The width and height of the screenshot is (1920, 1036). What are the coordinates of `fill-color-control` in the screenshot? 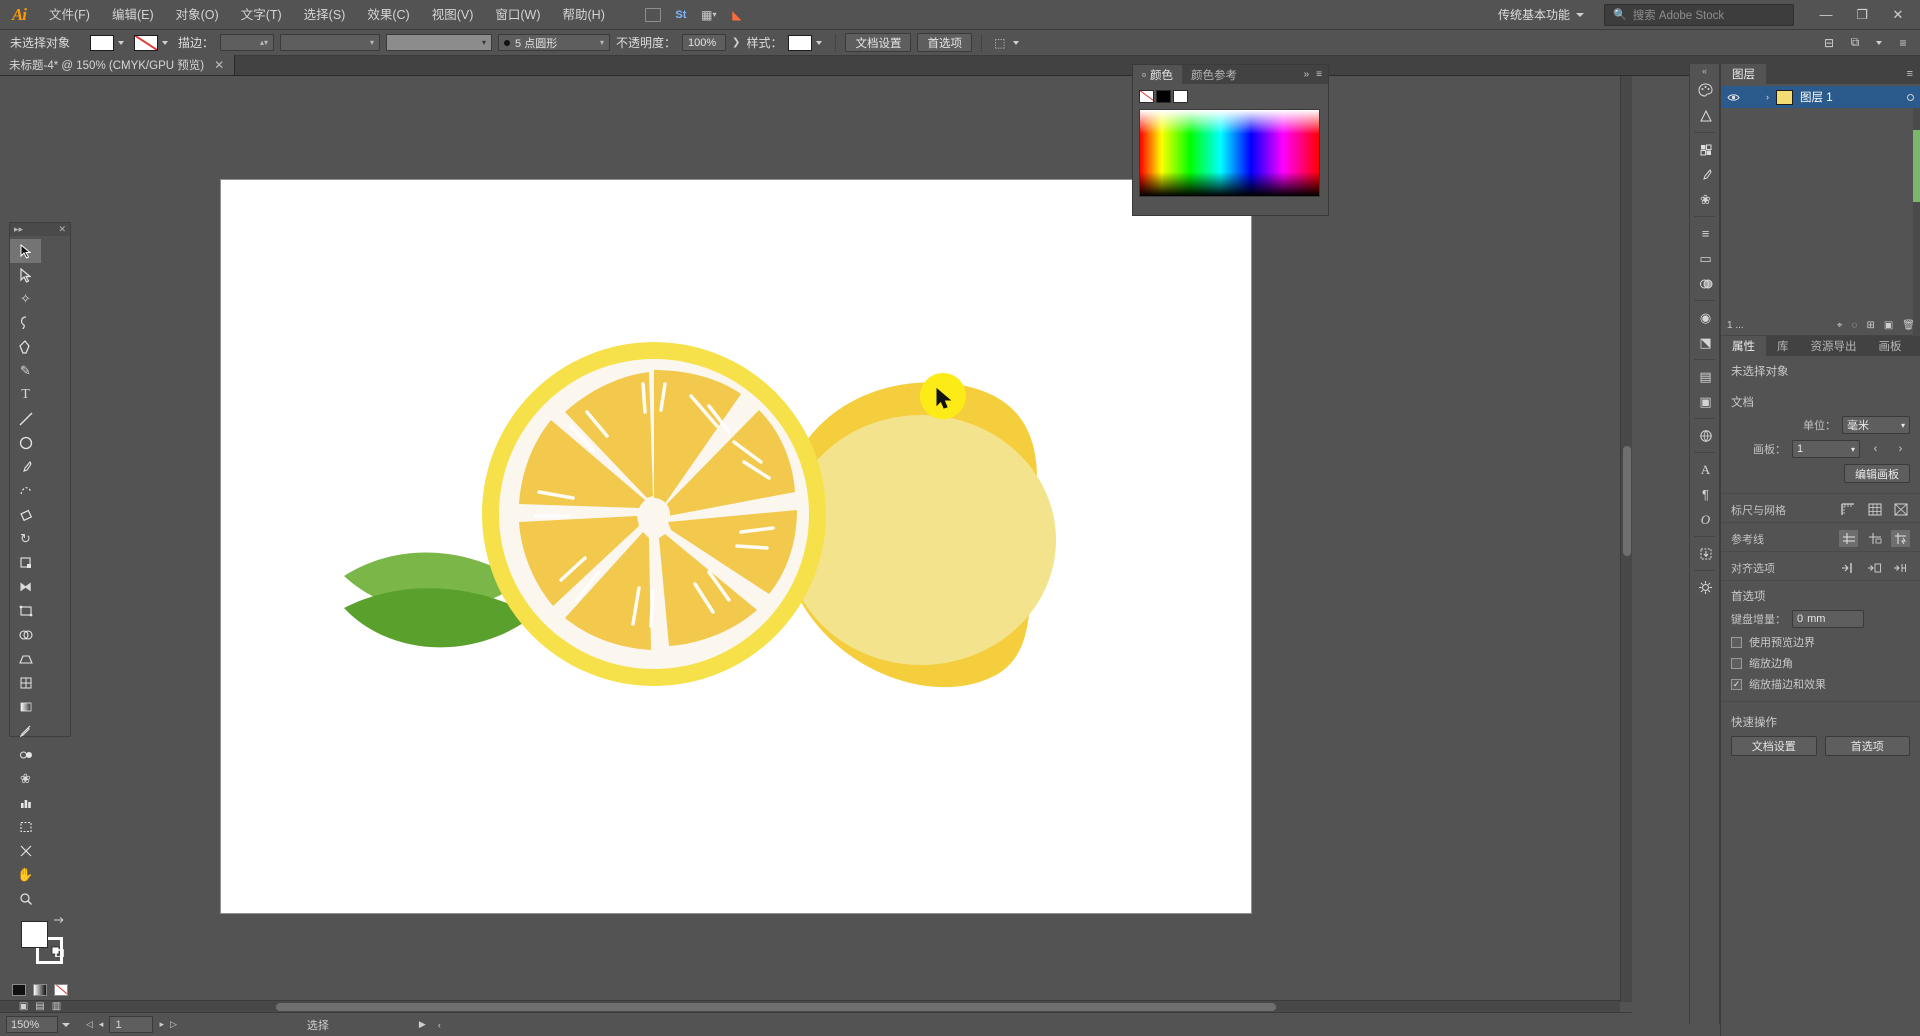 It's located at (109, 42).